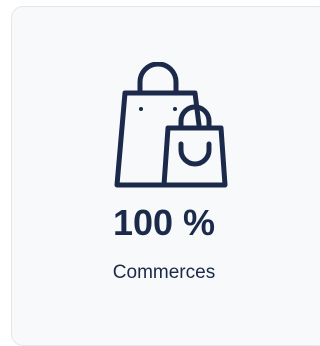 Image resolution: width=320 pixels, height=346 pixels. Describe the element at coordinates (164, 272) in the screenshot. I see `stat-label: Commerces` at that location.